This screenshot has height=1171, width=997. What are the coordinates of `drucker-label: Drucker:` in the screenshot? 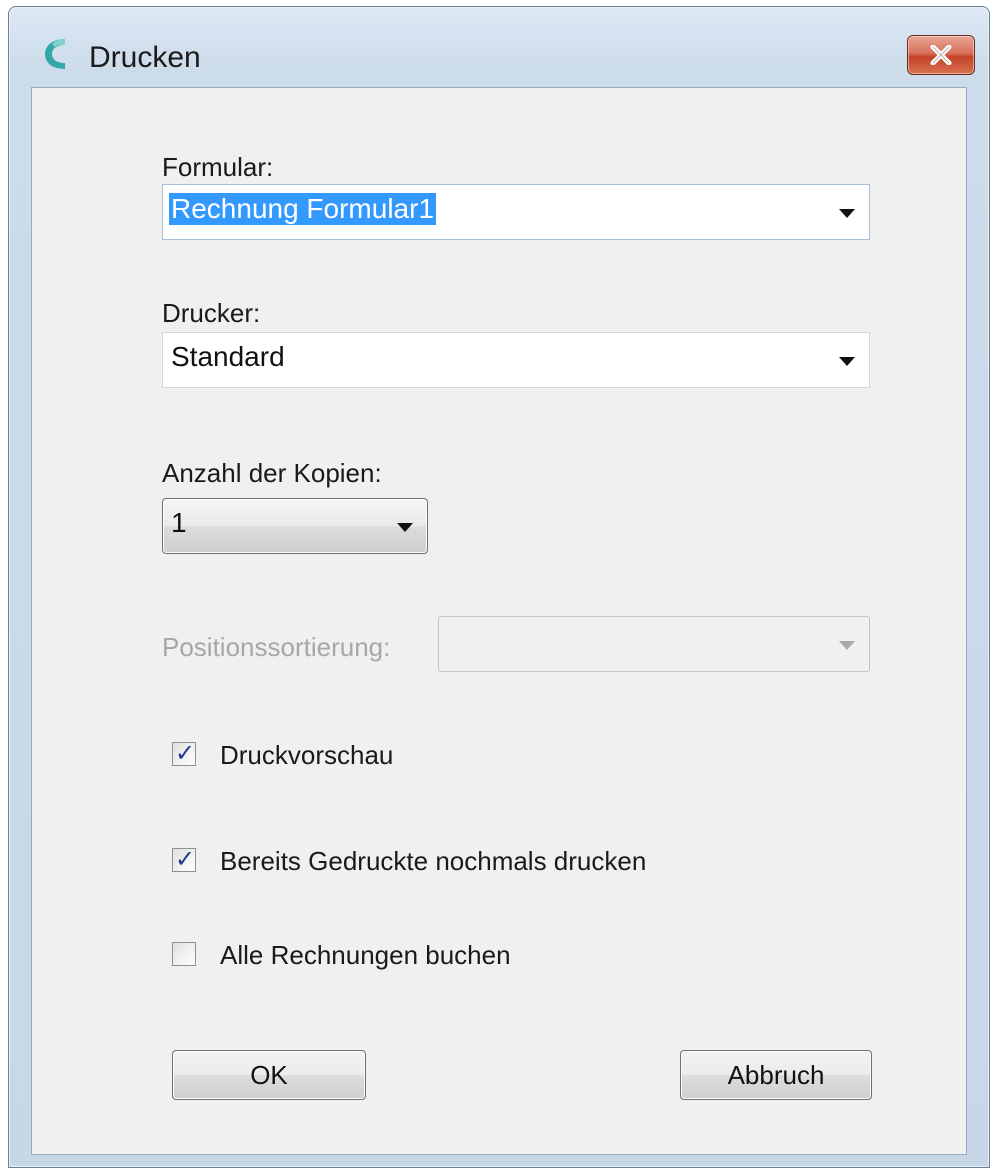 It's located at (211, 313).